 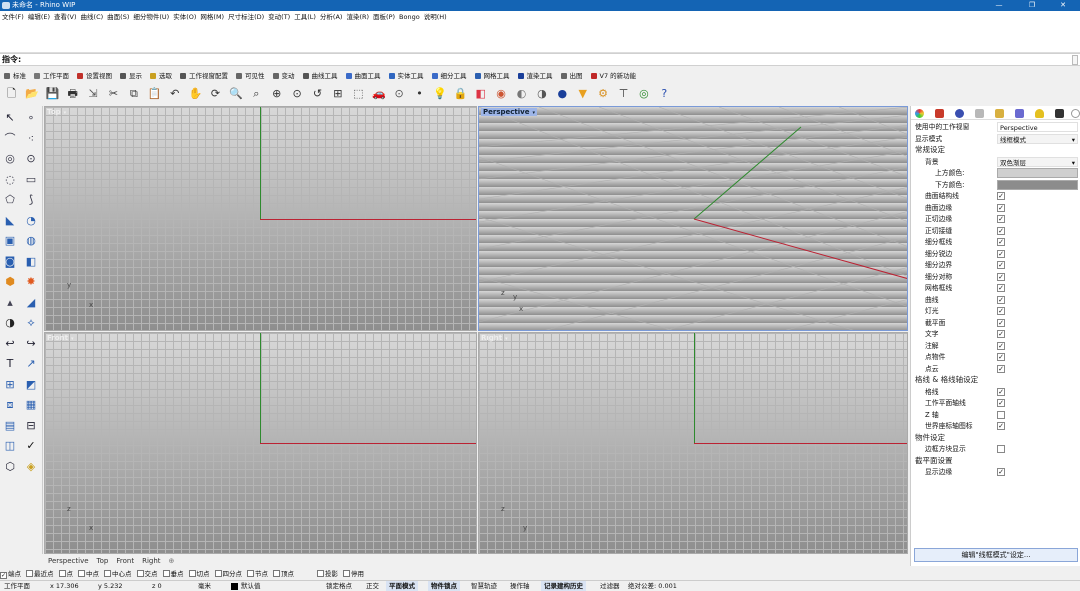 I want to click on polygon-icon: ⬠, so click(x=10, y=199).